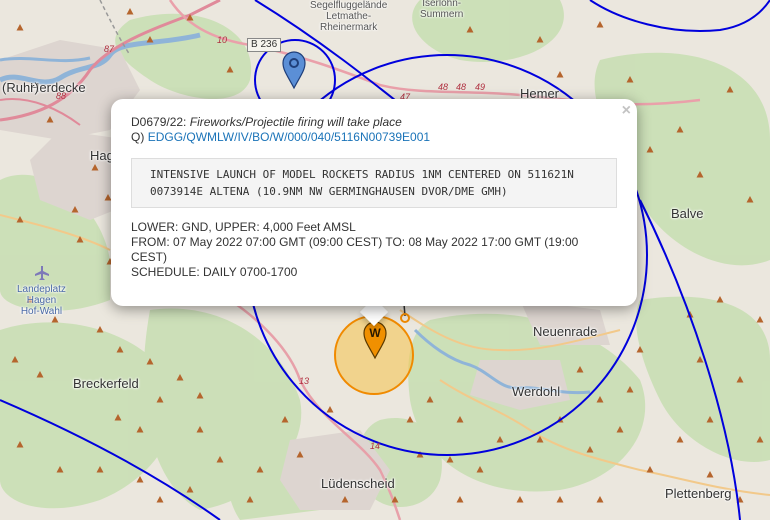 The height and width of the screenshot is (520, 770). Describe the element at coordinates (358, 483) in the screenshot. I see `place-label-luedenscheid: Lüdenscheid` at that location.